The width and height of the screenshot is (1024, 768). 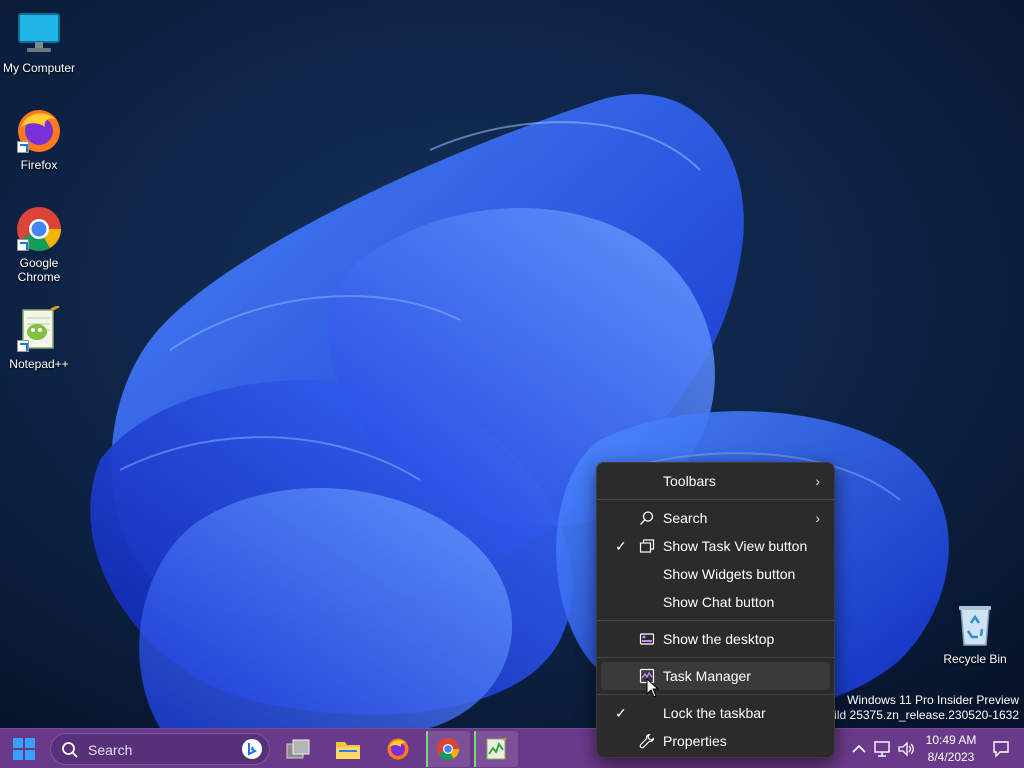 What do you see at coordinates (39, 34) in the screenshot?
I see `monitor-icon` at bounding box center [39, 34].